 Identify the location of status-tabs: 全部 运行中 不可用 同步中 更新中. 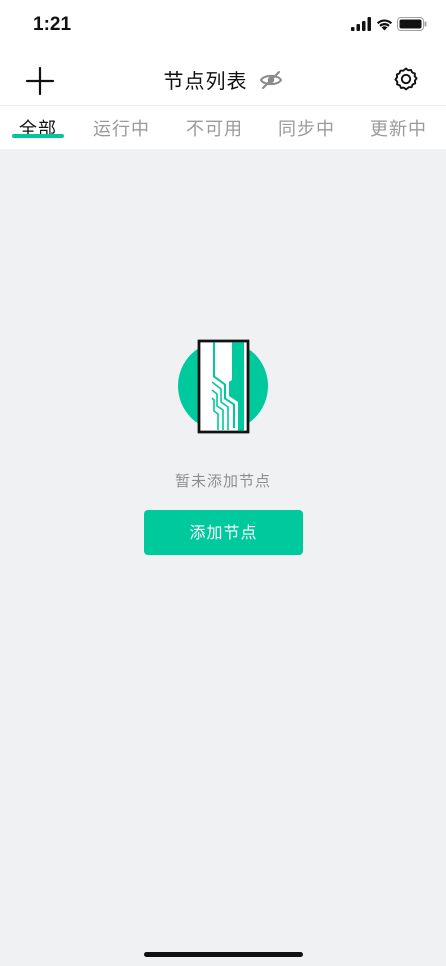
(223, 127).